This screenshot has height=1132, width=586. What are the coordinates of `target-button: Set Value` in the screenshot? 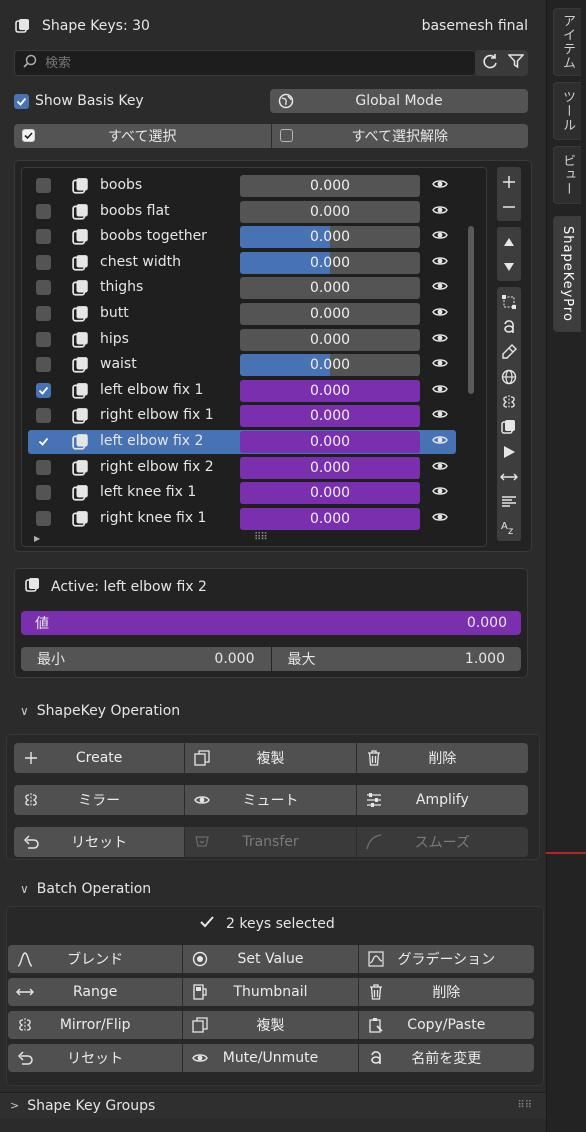 It's located at (271, 959).